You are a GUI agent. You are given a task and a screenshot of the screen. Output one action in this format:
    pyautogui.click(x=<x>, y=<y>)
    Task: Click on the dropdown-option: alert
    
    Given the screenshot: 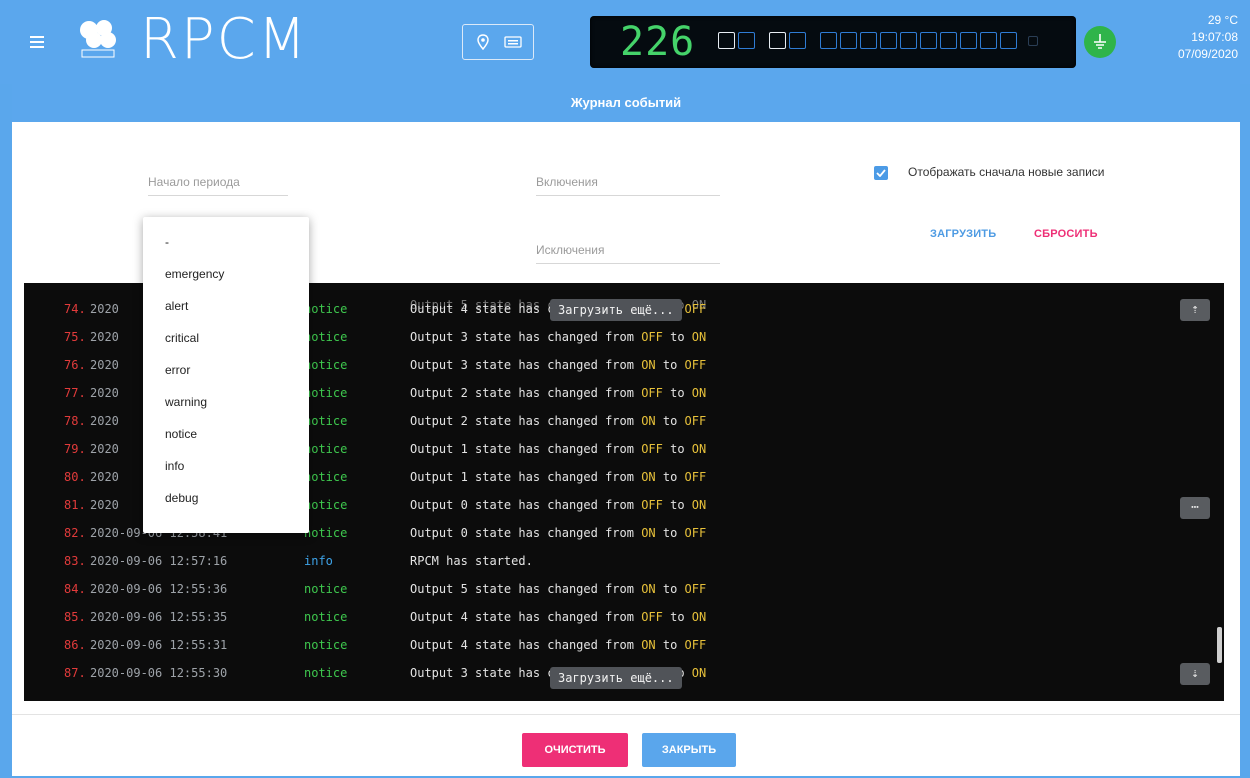 What is the action you would take?
    pyautogui.click(x=230, y=306)
    